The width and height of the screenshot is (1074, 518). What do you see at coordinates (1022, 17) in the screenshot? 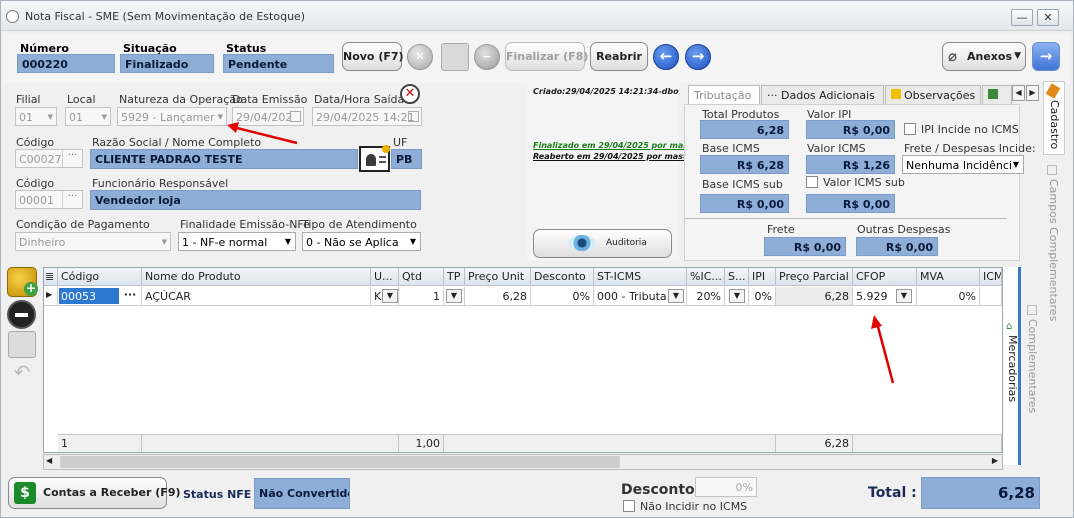
I see `minimize-button: —` at bounding box center [1022, 17].